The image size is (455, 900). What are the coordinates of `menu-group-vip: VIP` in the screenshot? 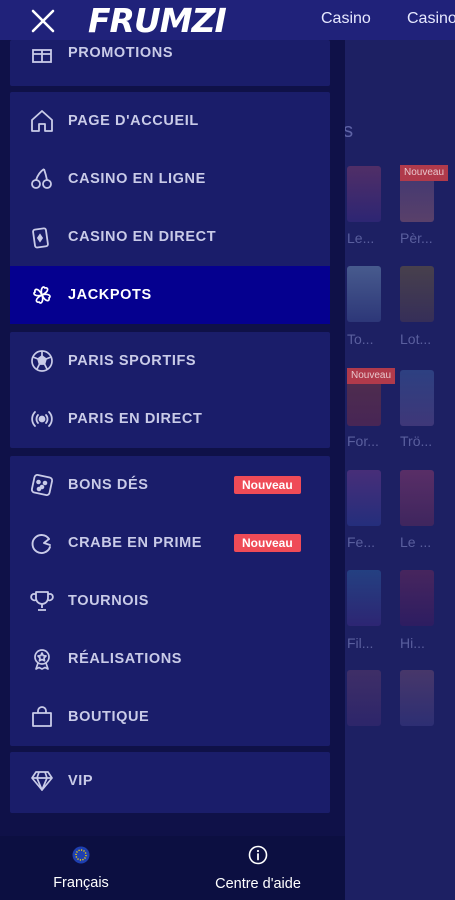 It's located at (170, 782).